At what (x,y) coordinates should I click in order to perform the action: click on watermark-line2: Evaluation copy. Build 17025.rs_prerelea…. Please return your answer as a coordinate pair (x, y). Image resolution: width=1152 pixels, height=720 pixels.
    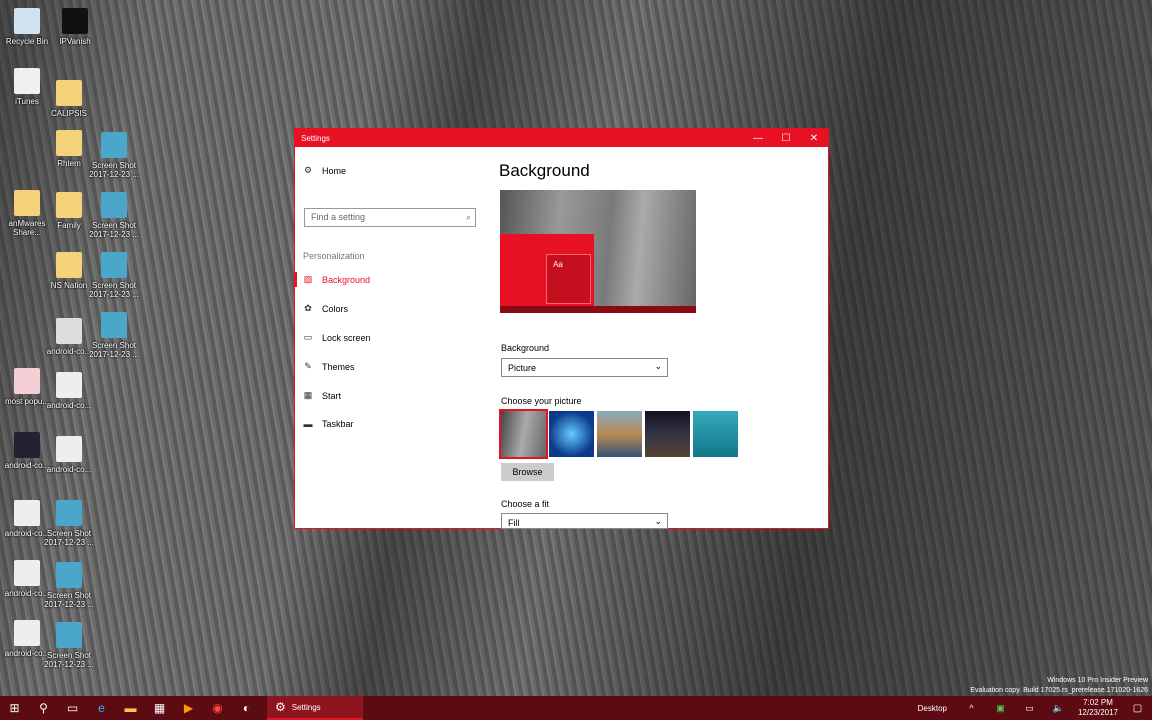
    Looking at the image, I should click on (1059, 690).